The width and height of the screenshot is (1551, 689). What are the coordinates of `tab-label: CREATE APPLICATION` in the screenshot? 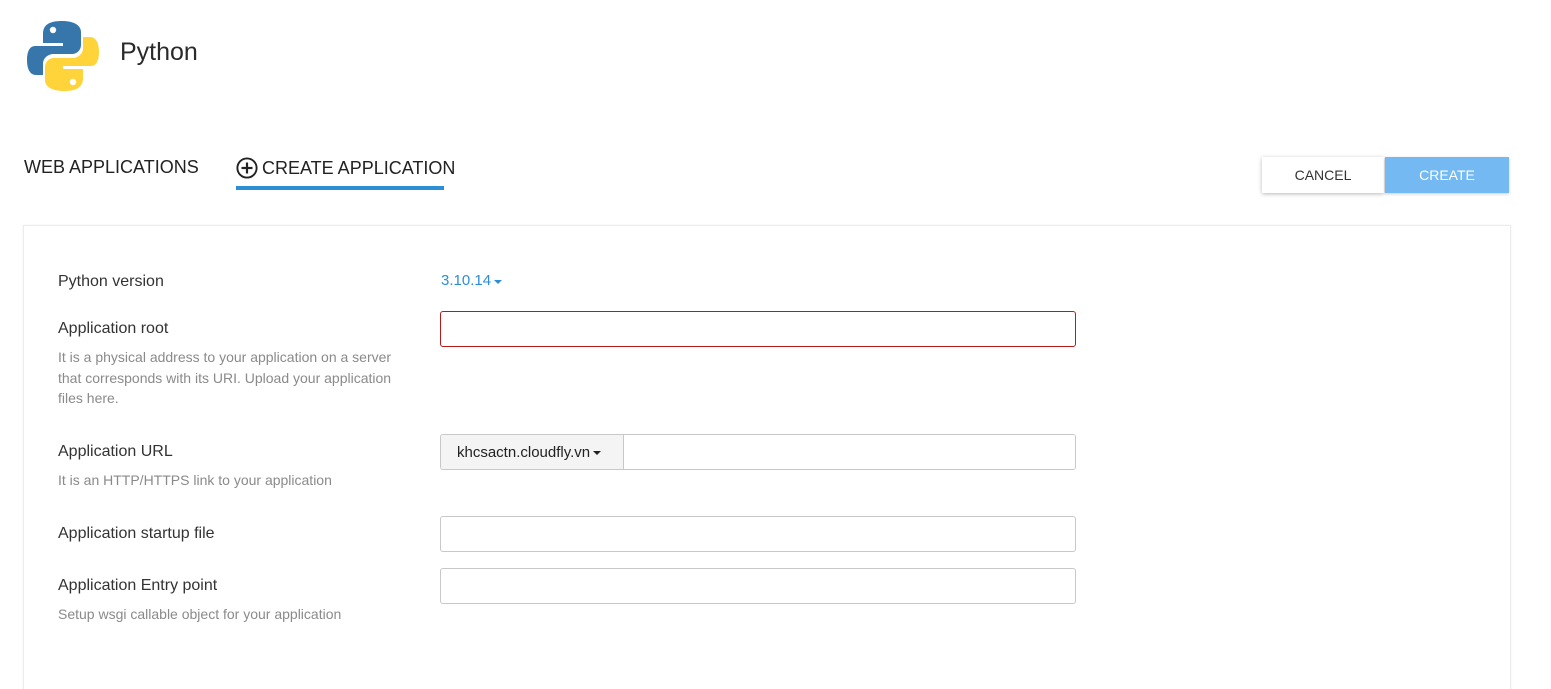 It's located at (359, 167).